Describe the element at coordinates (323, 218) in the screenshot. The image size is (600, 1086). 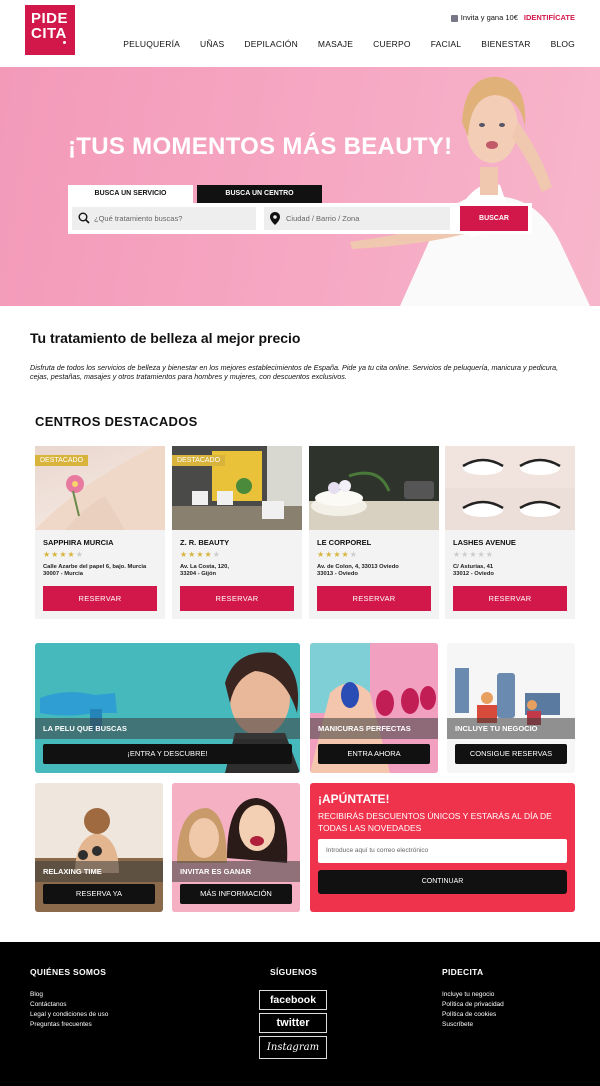
I see `location-placeholder: Ciudad / Barrio / Zona` at that location.